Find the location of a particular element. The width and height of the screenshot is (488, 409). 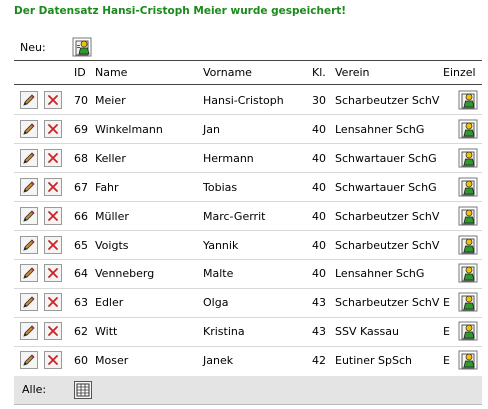

table-header-border is located at coordinates (248, 84).